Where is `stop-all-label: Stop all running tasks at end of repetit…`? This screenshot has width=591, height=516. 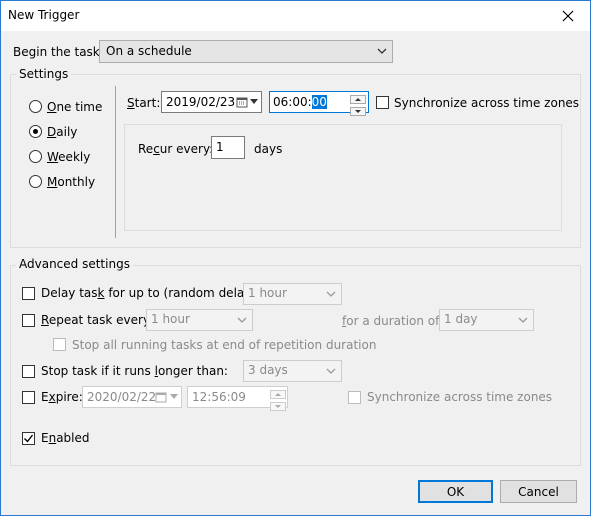 stop-all-label: Stop all running tasks at end of repetit… is located at coordinates (224, 345).